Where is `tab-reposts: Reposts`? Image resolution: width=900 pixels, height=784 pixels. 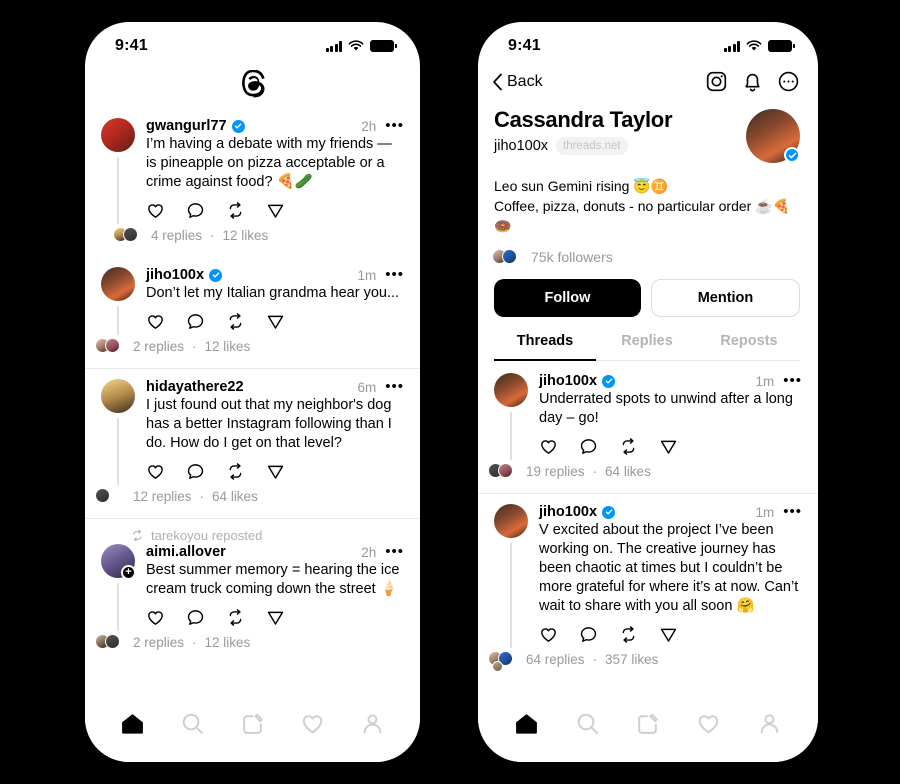
tab-reposts: Reposts is located at coordinates (749, 346).